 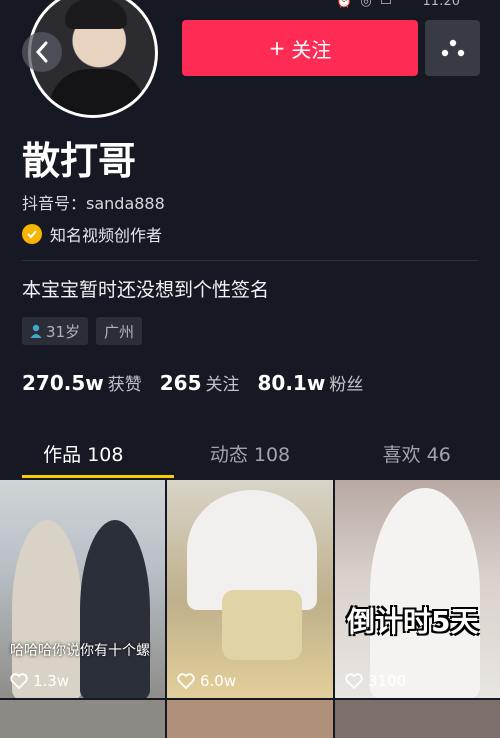 I want to click on tab-dynamic: 动态 108, so click(x=250, y=455).